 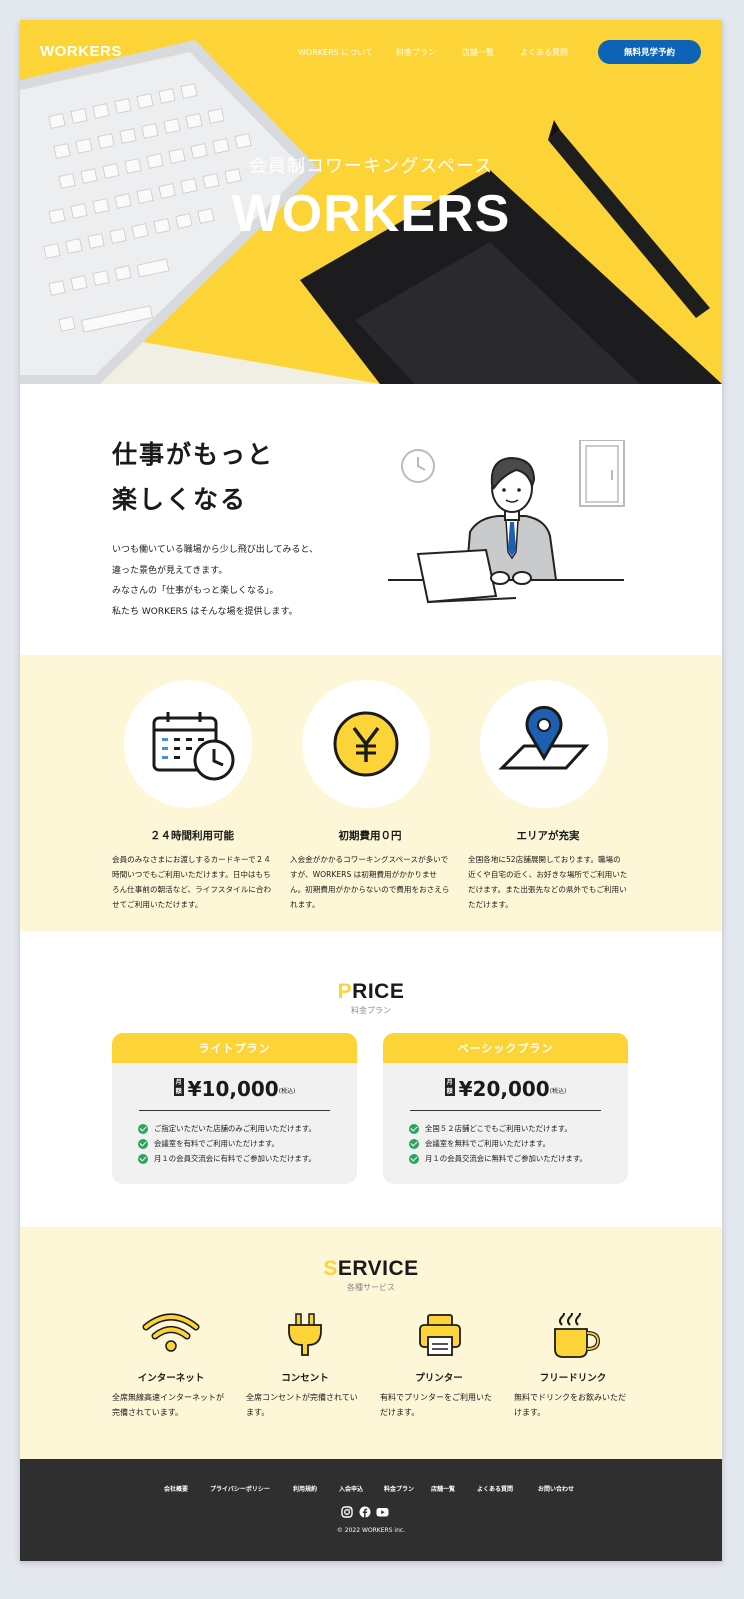 I want to click on intro-text-line: 違った景色が見えてきます。, so click(x=170, y=570).